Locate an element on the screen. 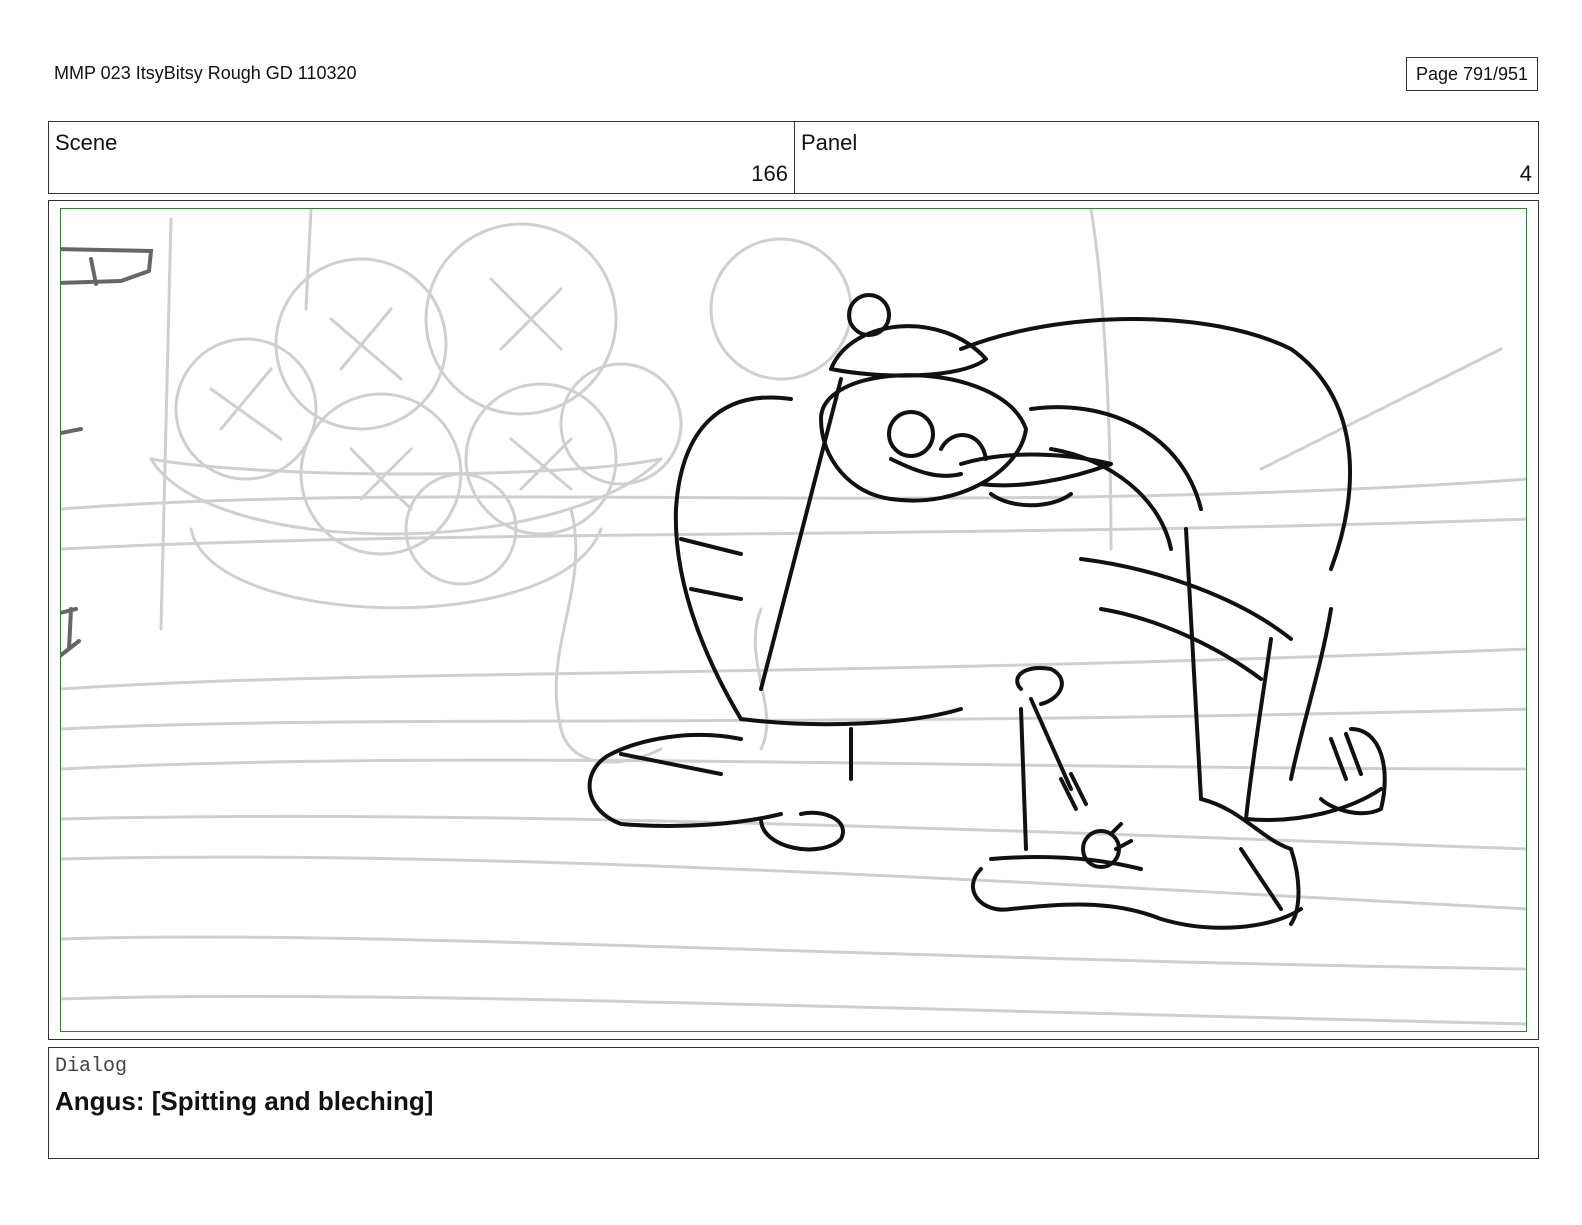  scene-number: 166 is located at coordinates (769, 173).